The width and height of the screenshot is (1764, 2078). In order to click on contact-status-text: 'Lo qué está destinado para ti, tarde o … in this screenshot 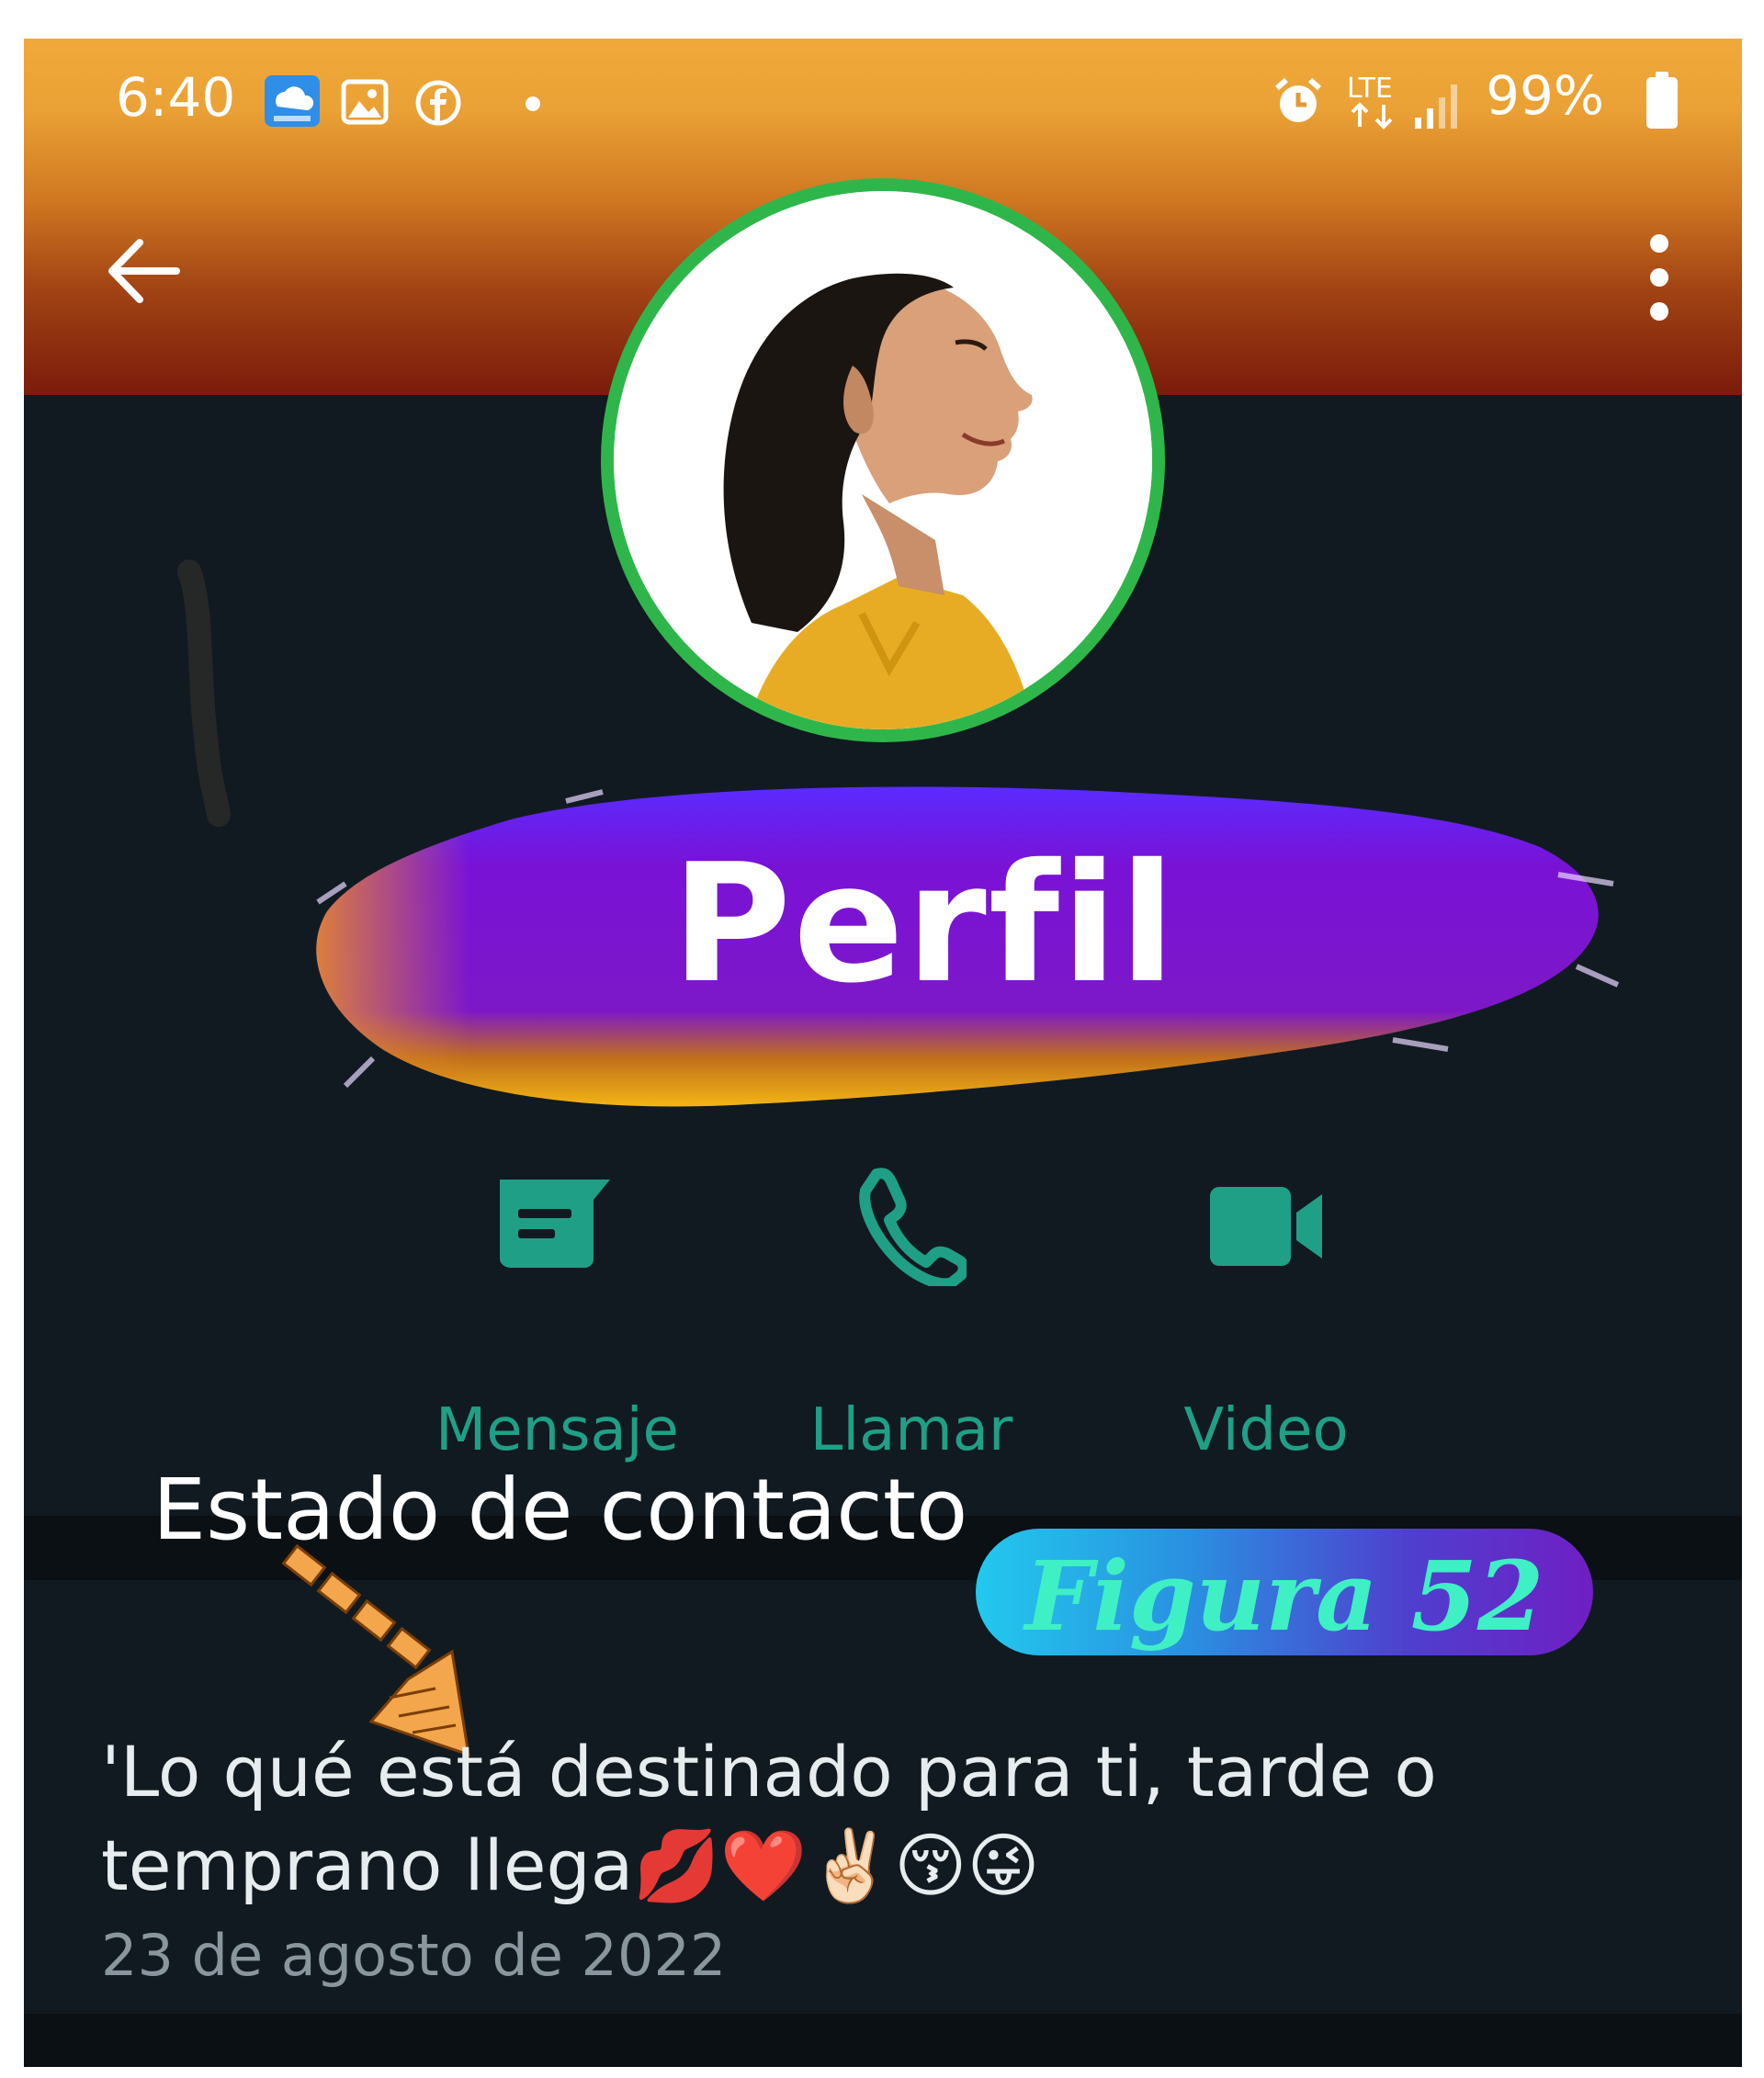, I will do `click(769, 1818)`.